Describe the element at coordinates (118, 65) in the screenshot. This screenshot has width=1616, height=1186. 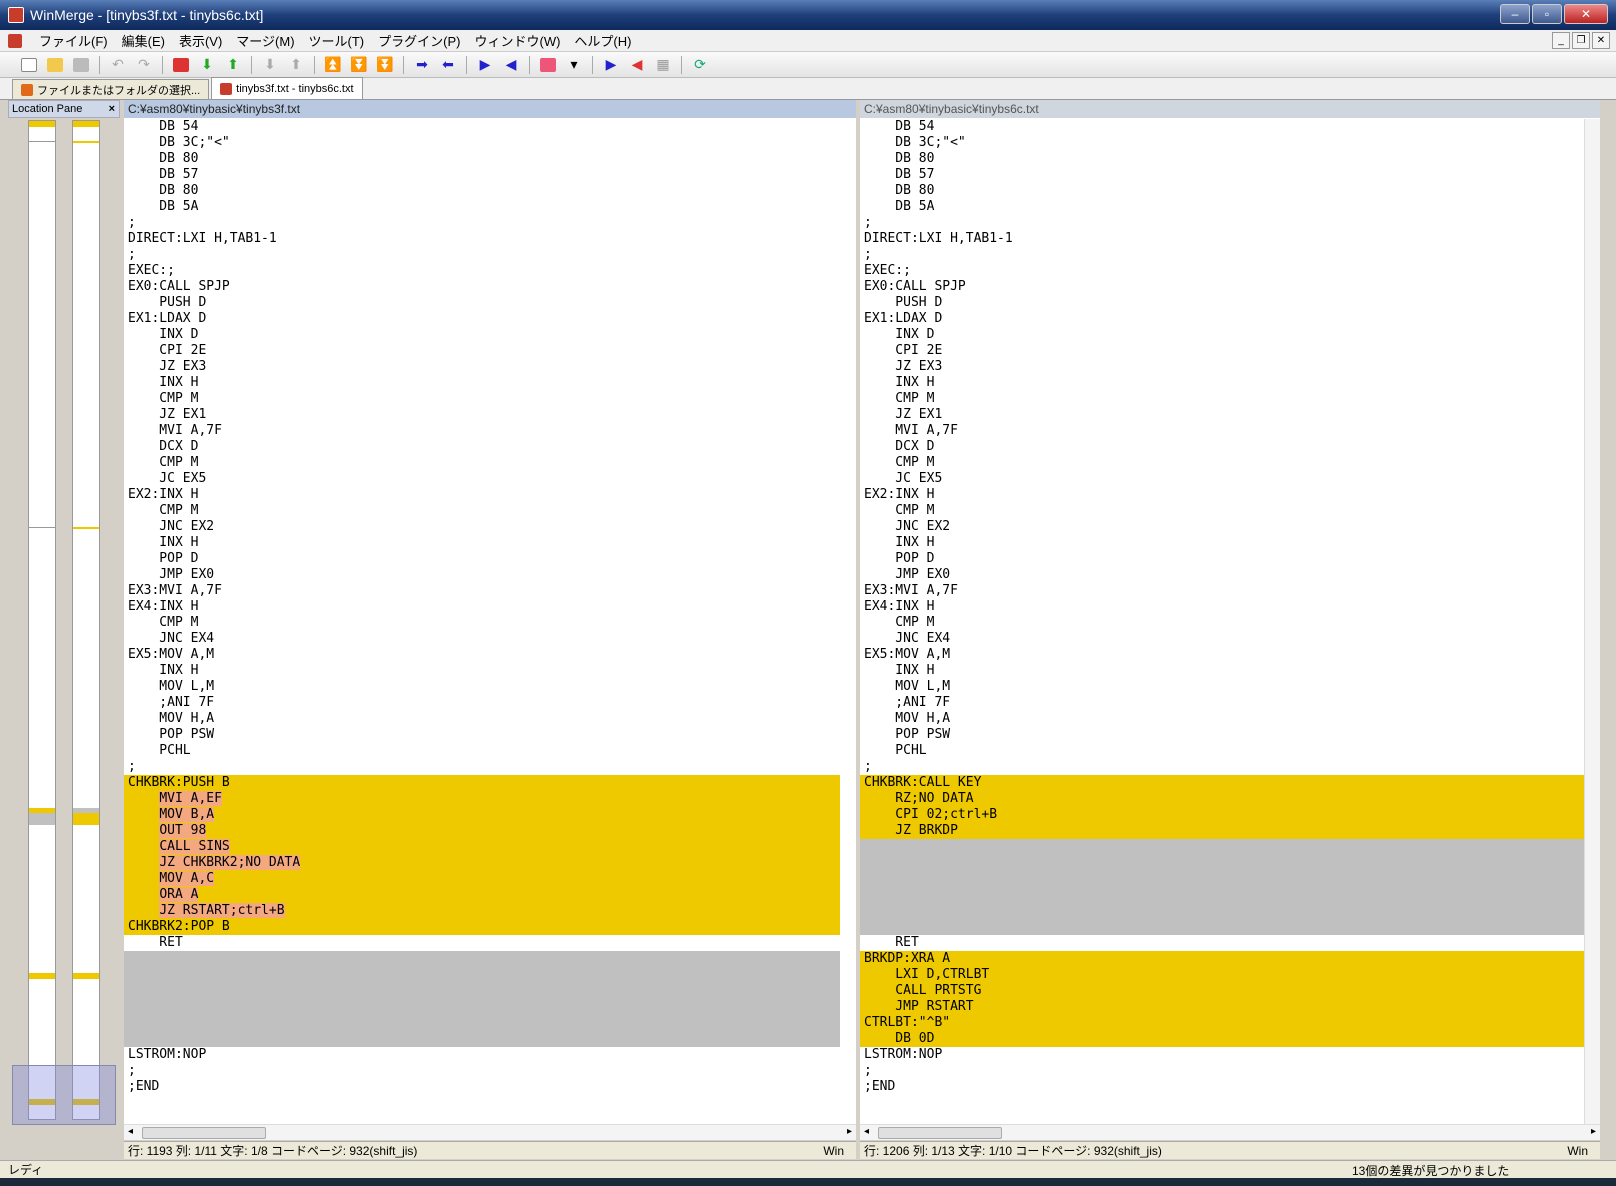
I see `undo-icon: ↶` at that location.